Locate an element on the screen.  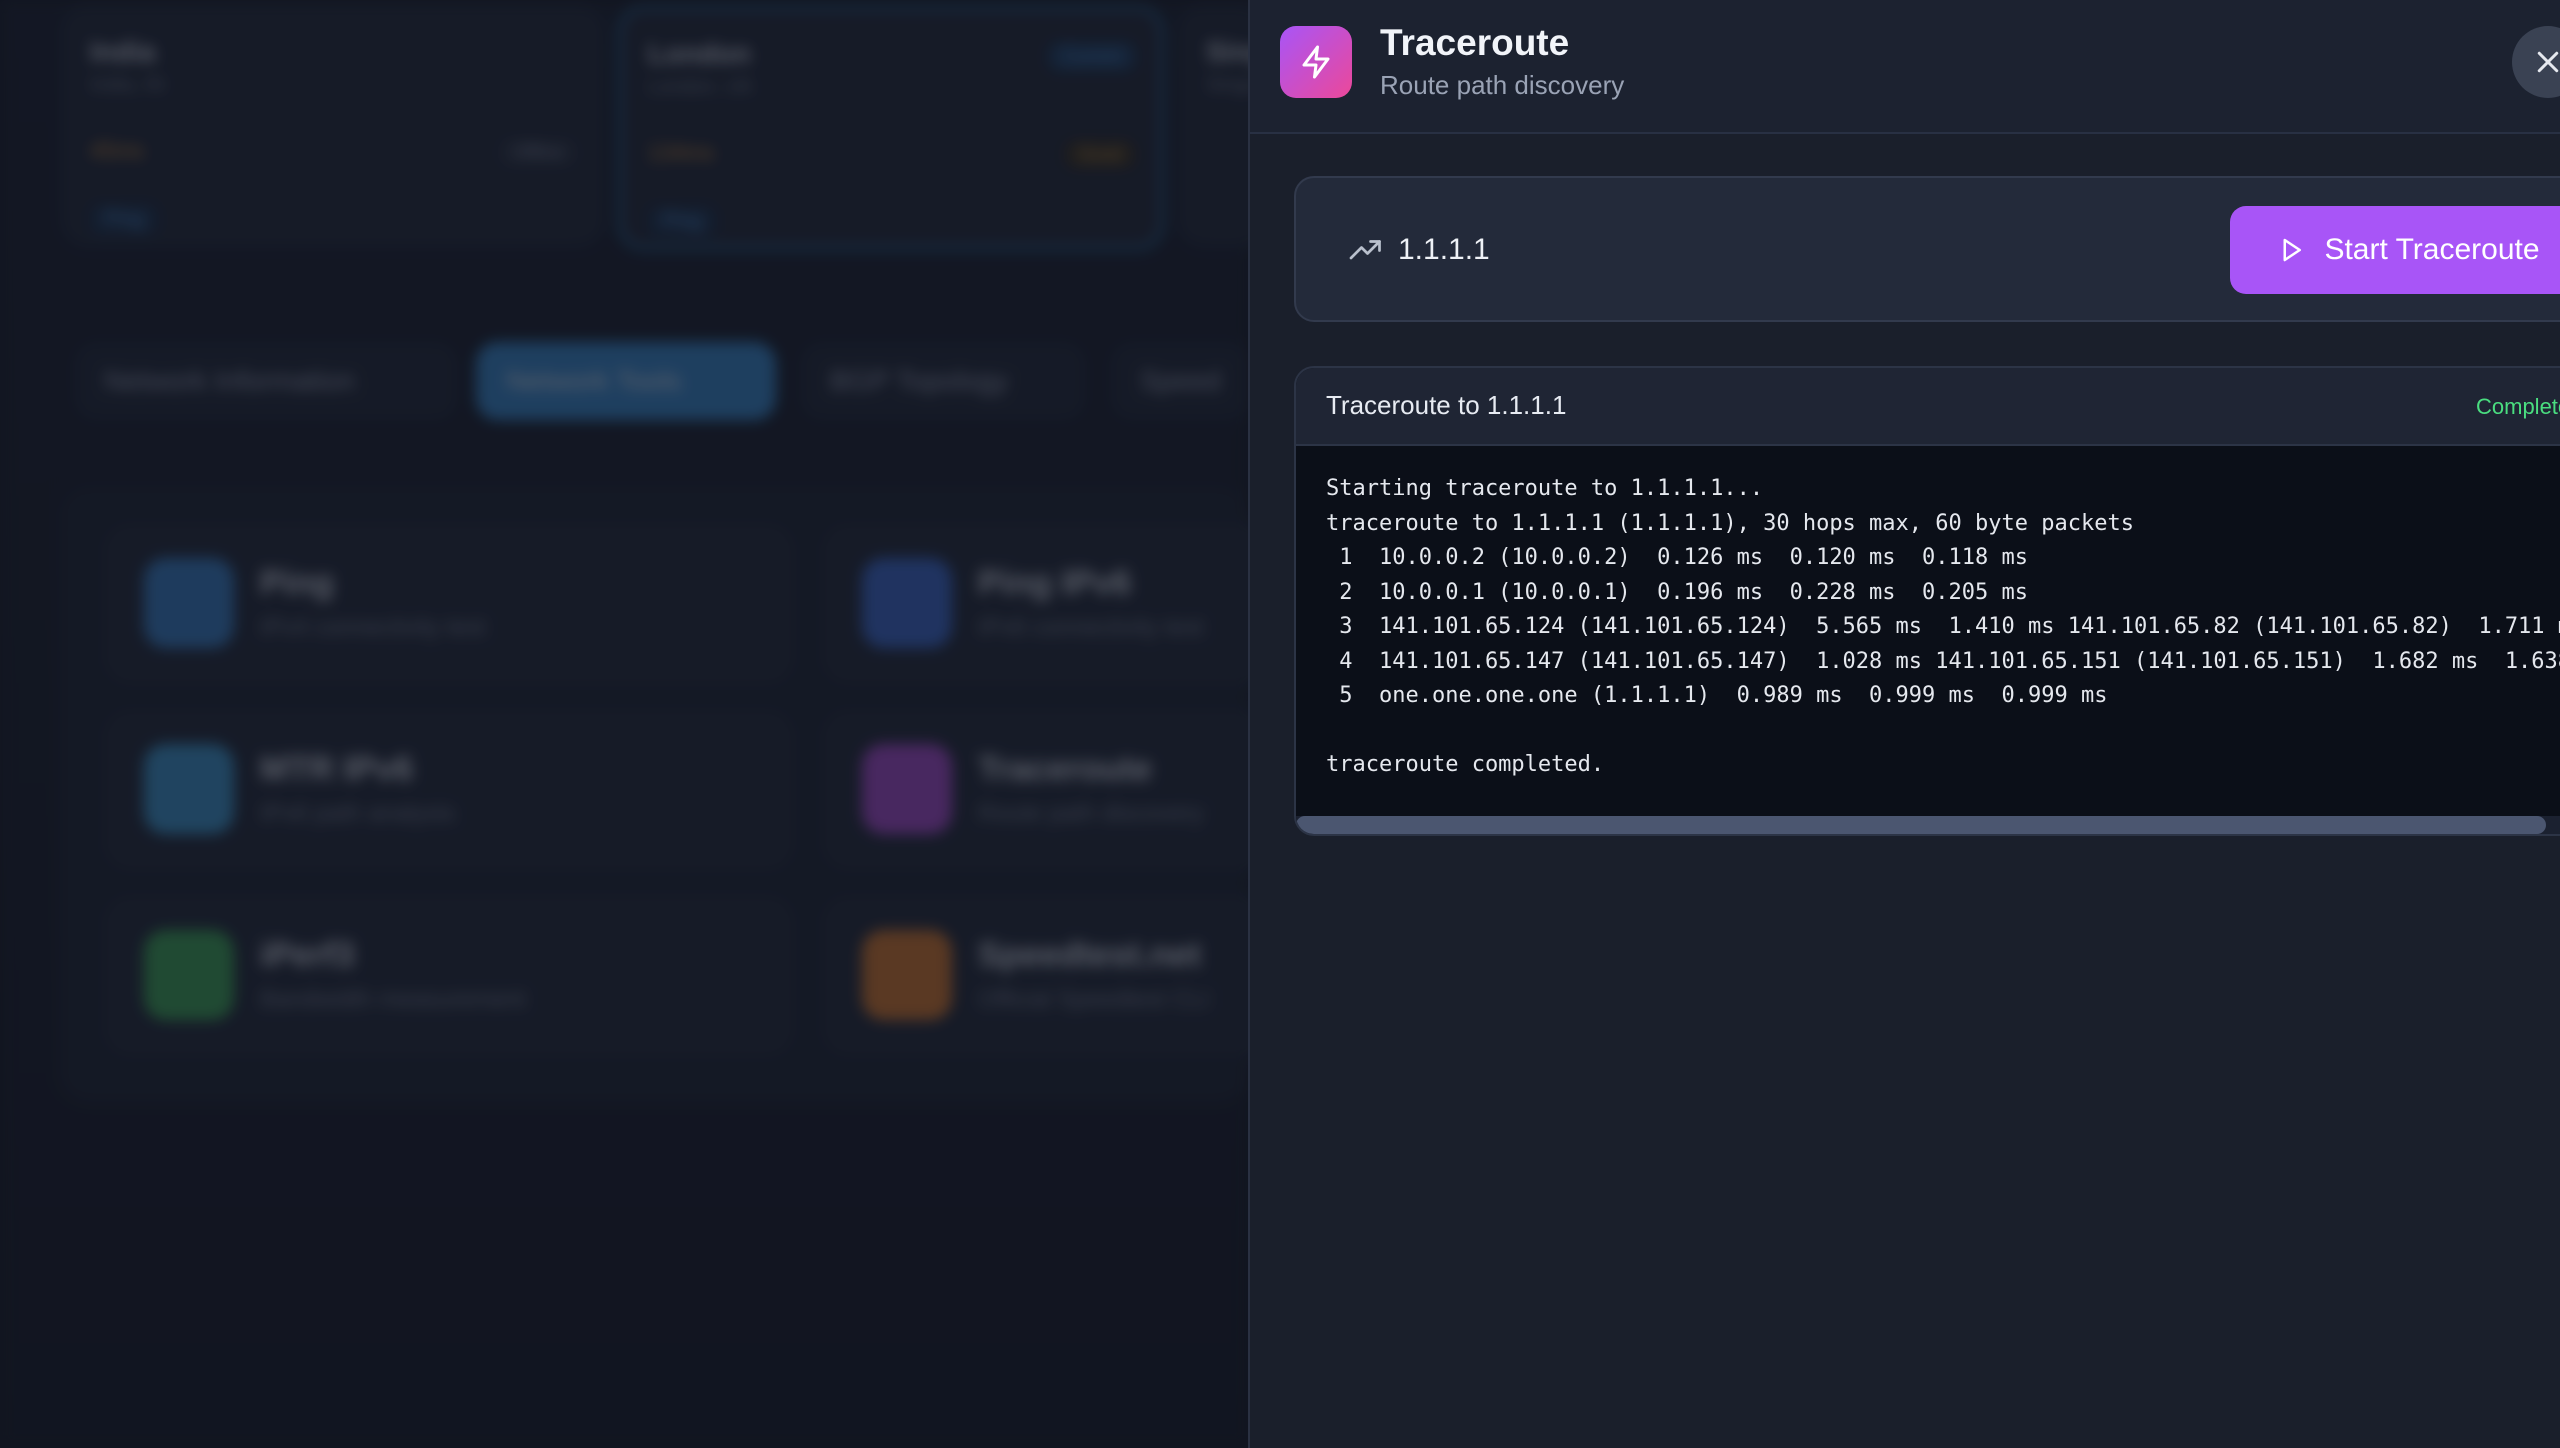
result-title: Traceroute to 1.1.1.1 is located at coordinates (1446, 405).